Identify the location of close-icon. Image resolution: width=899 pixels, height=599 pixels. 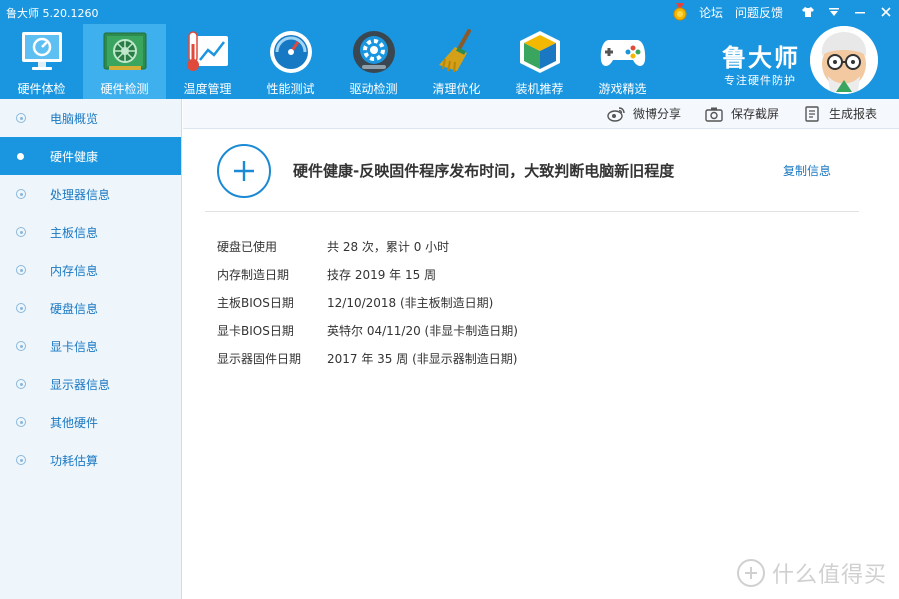
(886, 12).